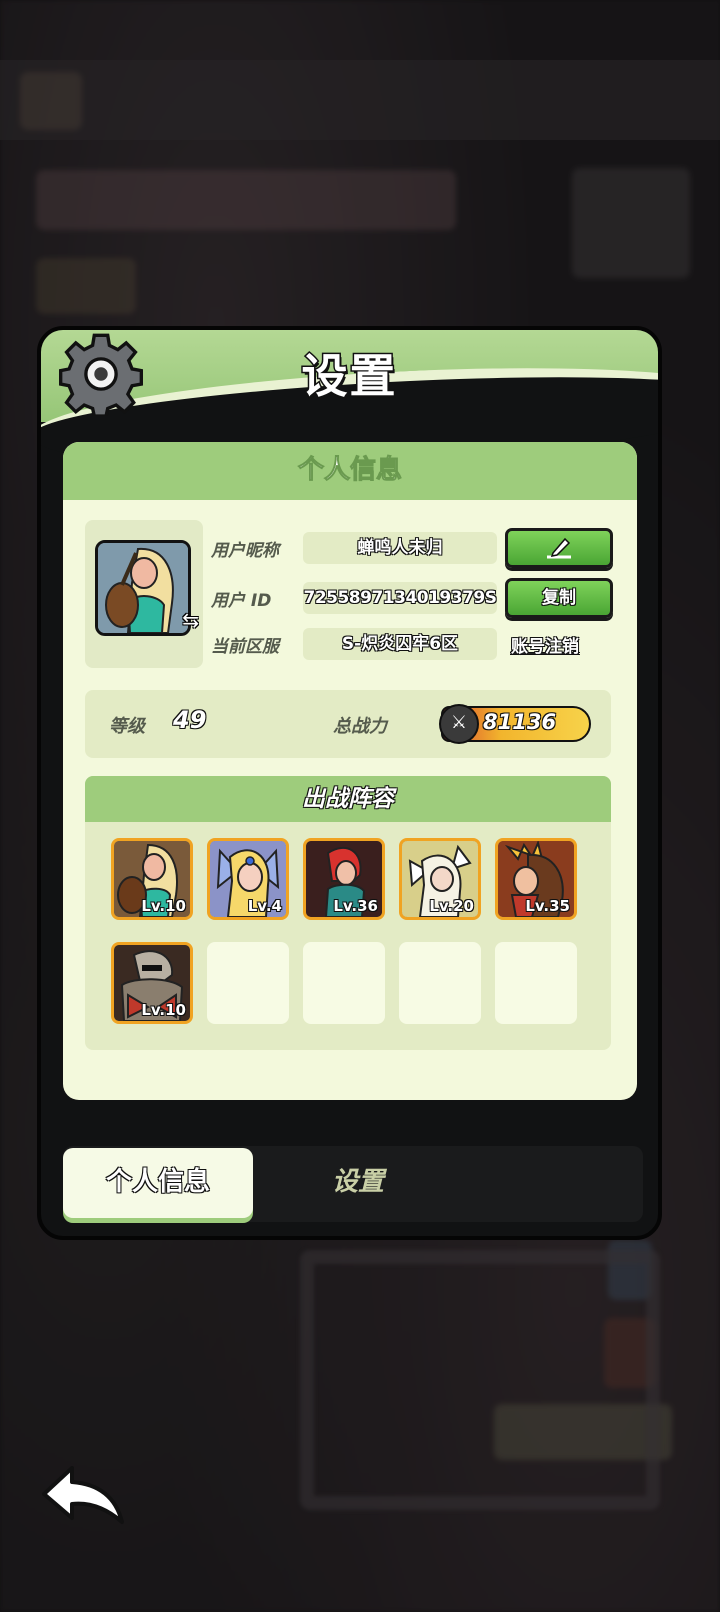  What do you see at coordinates (559, 598) in the screenshot?
I see `copy-id-button: 复制` at bounding box center [559, 598].